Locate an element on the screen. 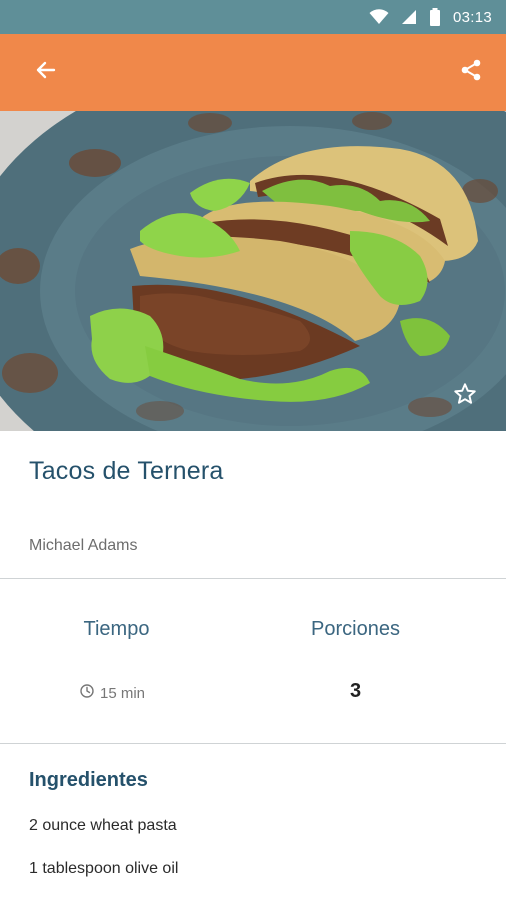 The width and height of the screenshot is (506, 900). battery-icon is located at coordinates (435, 17).